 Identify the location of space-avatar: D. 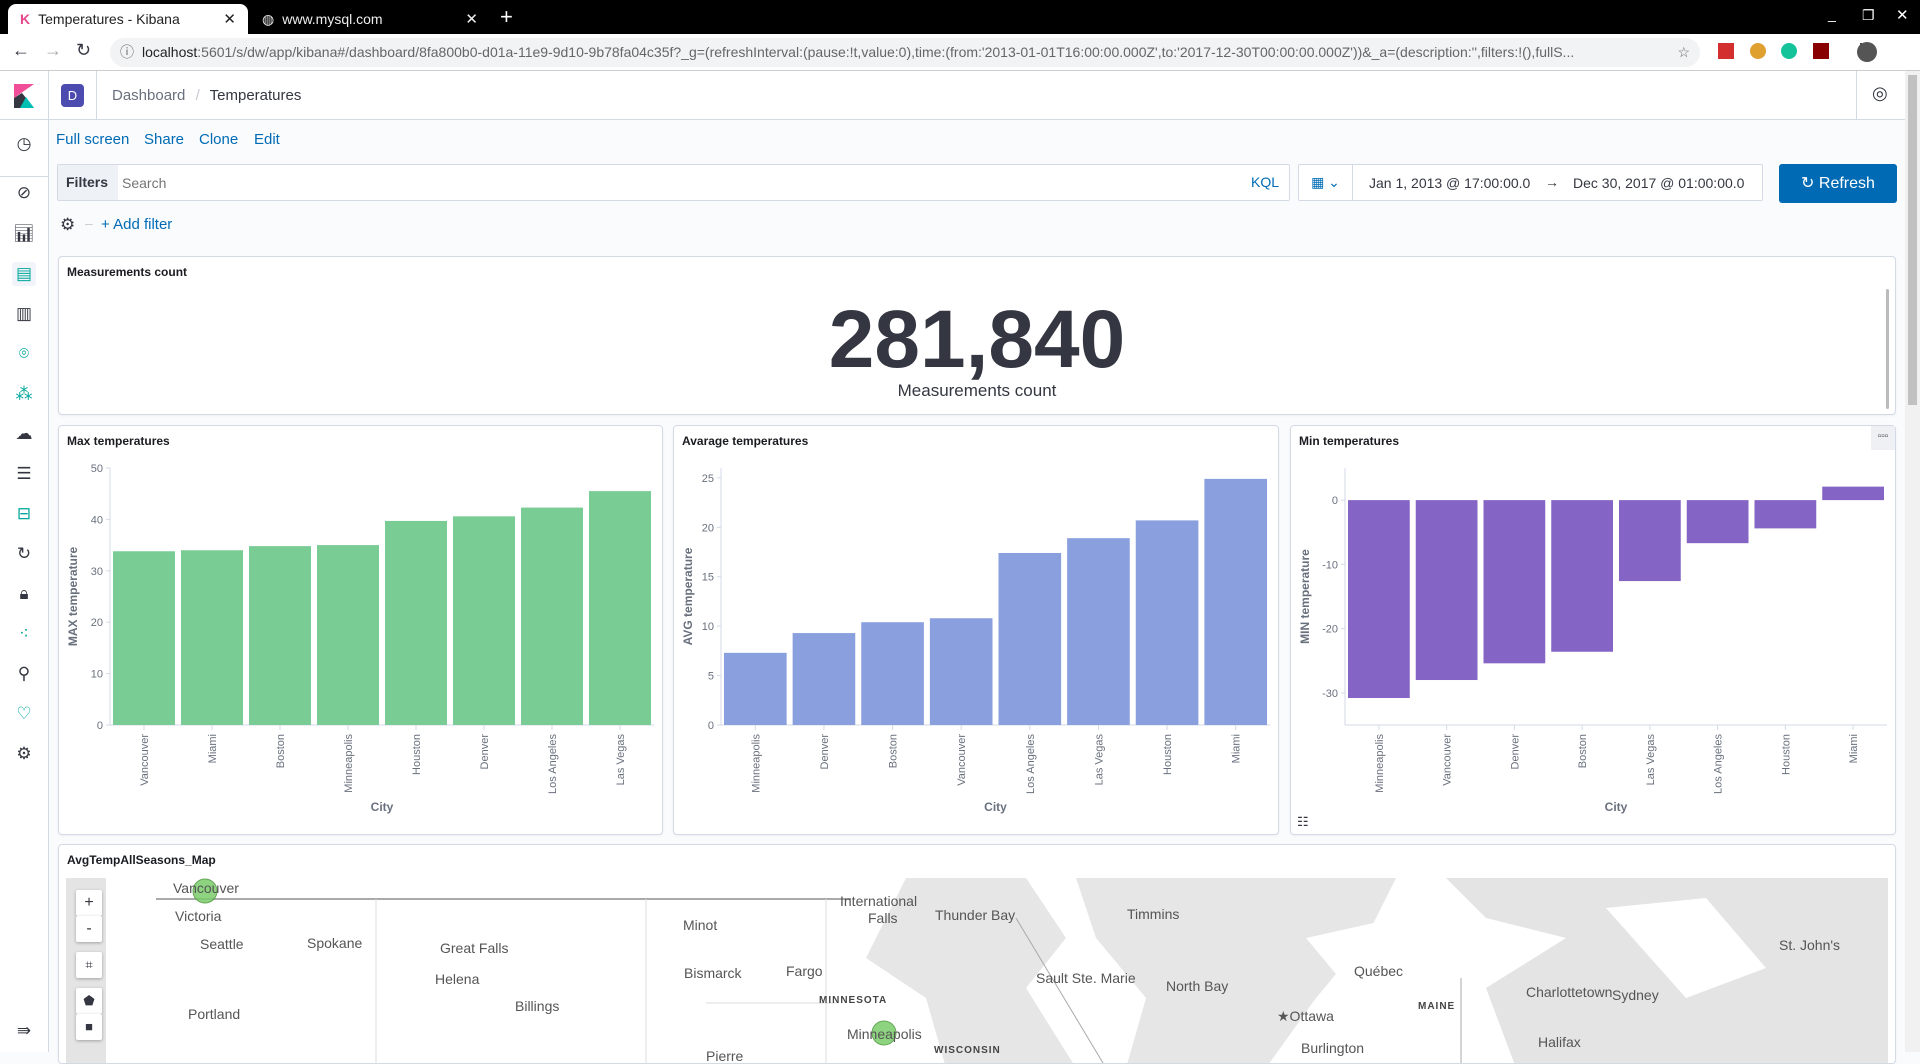
(72, 95).